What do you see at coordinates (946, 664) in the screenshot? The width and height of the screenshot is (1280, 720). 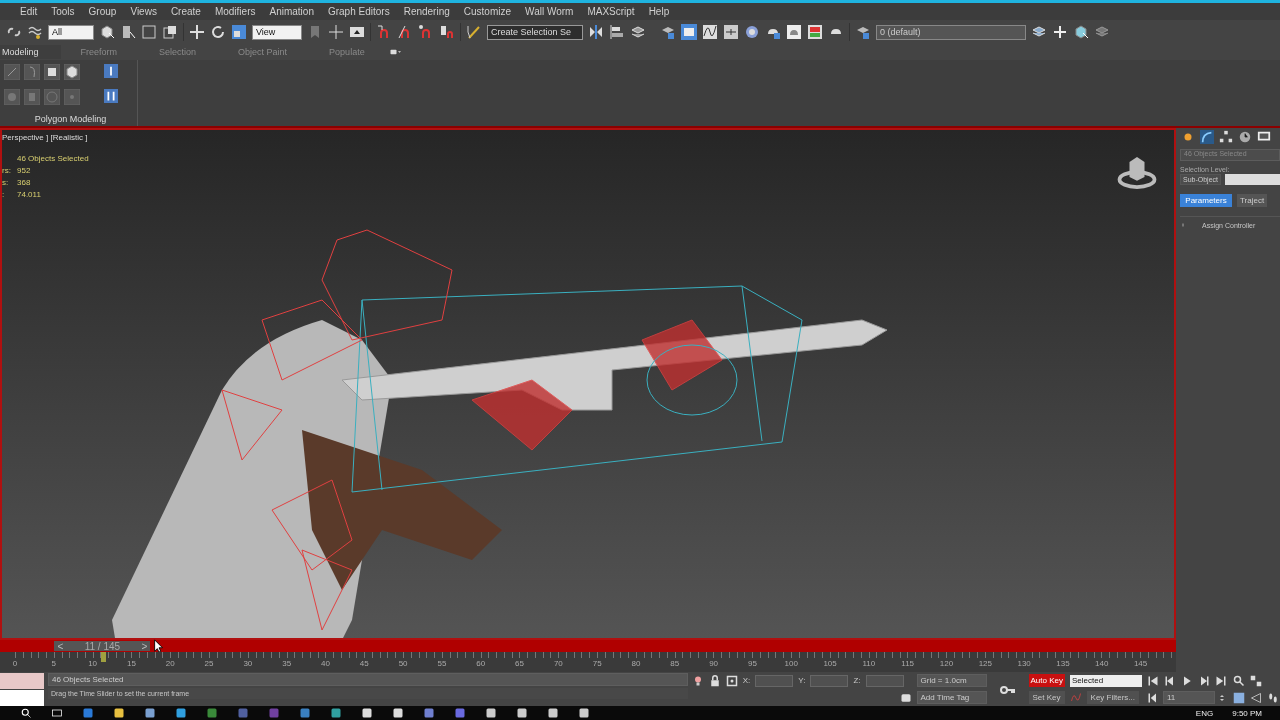 I see `frame-tick-label: 120` at bounding box center [946, 664].